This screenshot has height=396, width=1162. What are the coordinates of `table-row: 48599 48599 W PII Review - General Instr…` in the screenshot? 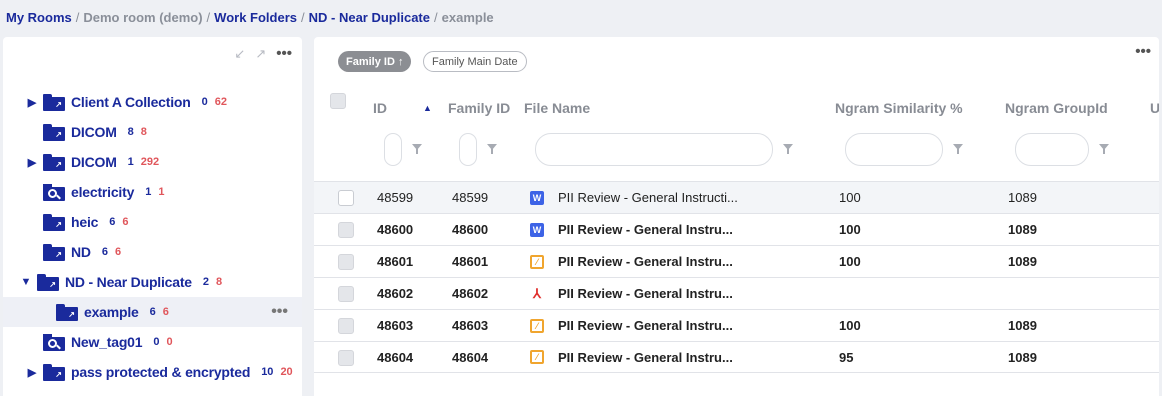 It's located at (736, 197).